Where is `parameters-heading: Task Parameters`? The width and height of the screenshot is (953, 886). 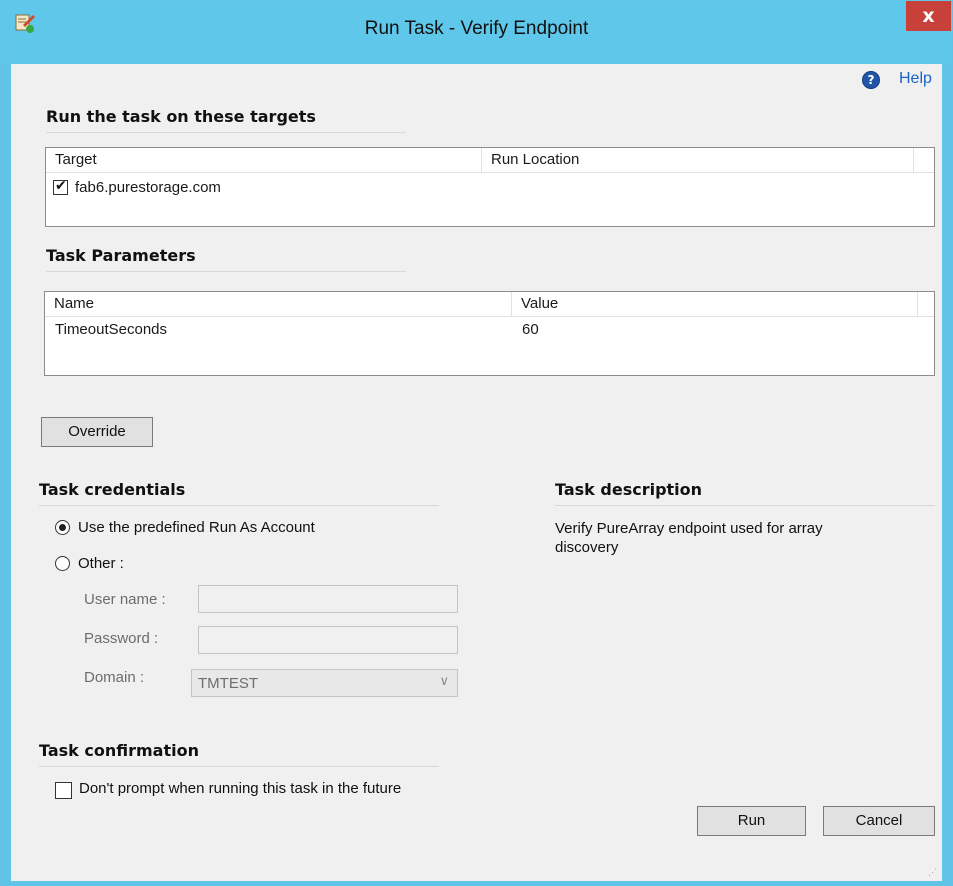 parameters-heading: Task Parameters is located at coordinates (121, 255).